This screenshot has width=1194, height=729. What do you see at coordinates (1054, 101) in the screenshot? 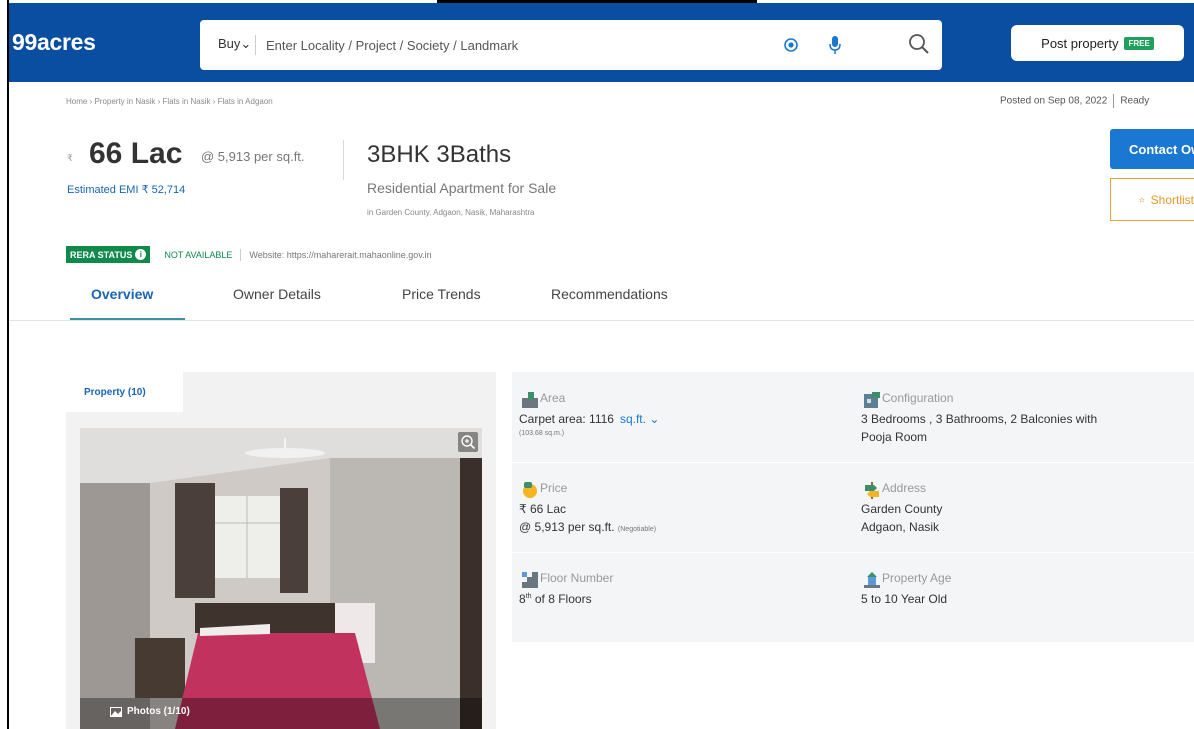
I see `posted-date: Posted on Sep 08, 2022` at bounding box center [1054, 101].